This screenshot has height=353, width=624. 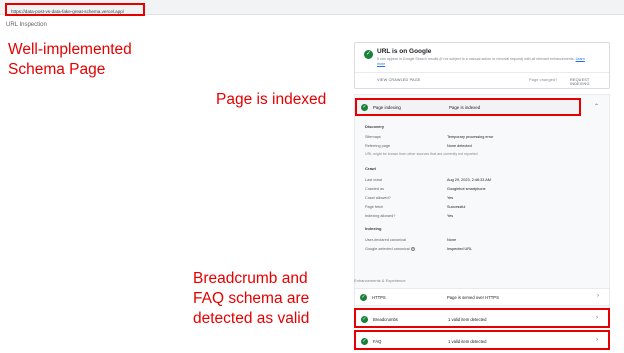 What do you see at coordinates (482, 72) in the screenshot?
I see `divider` at bounding box center [482, 72].